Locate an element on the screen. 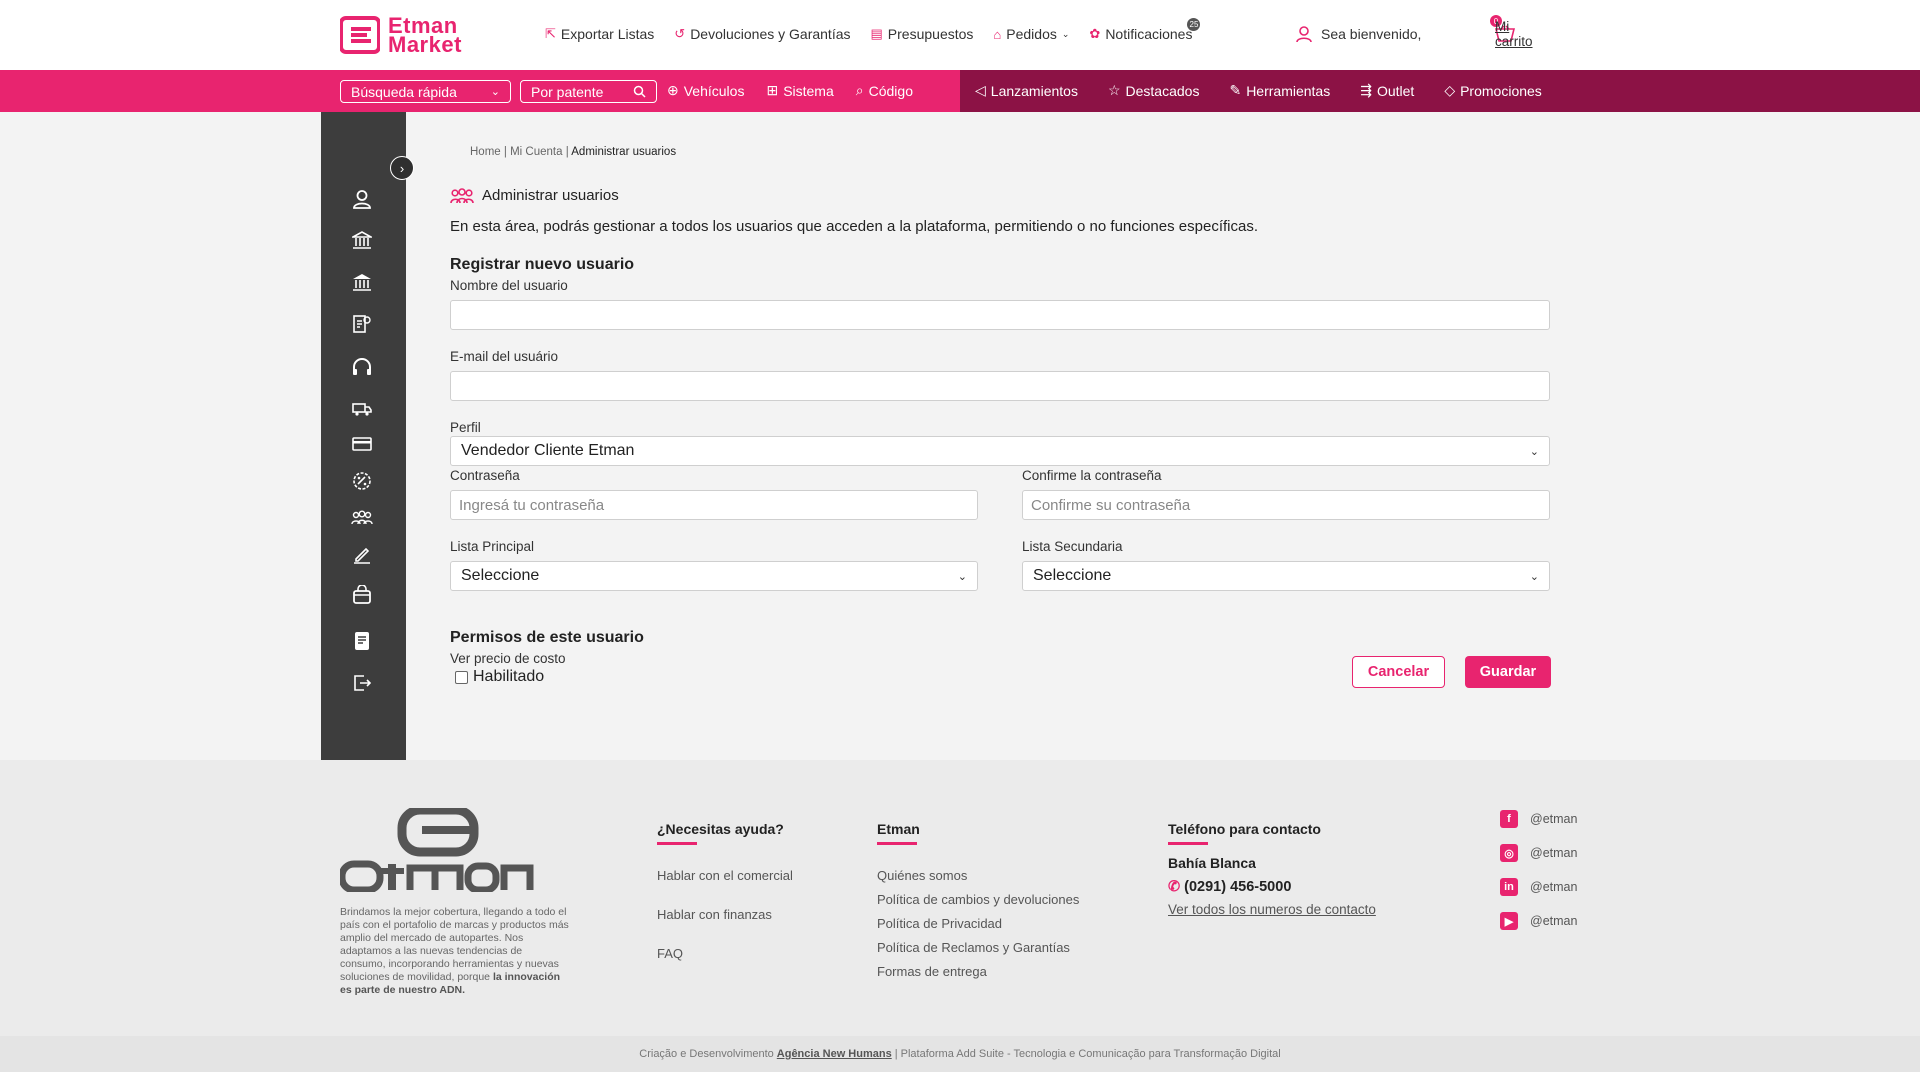  sidebar-item-edit is located at coordinates (362, 555).